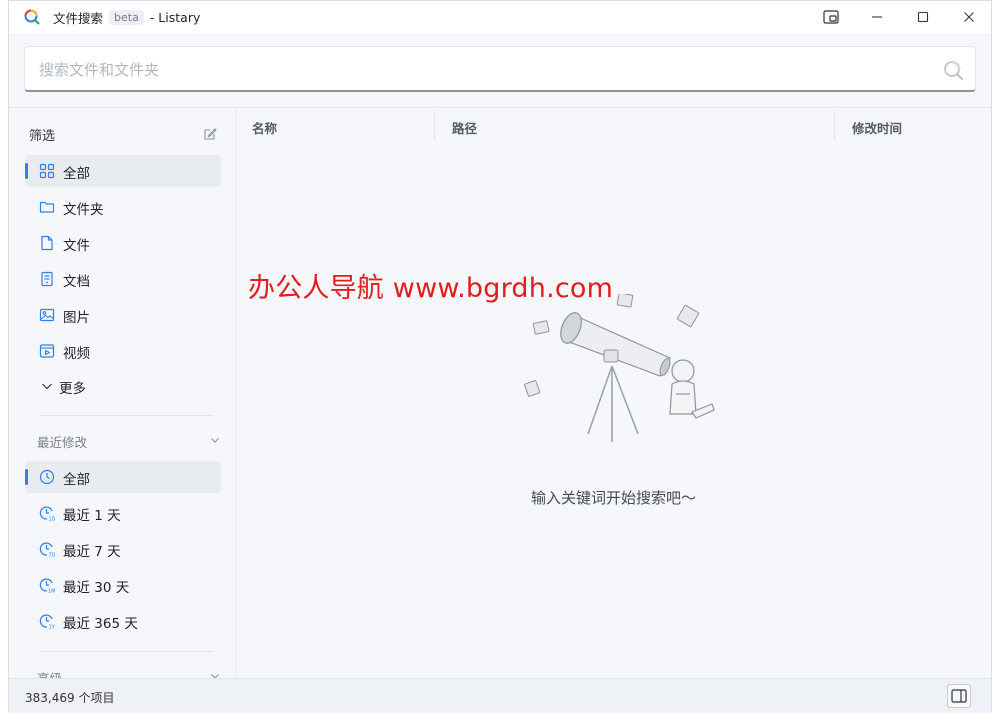  What do you see at coordinates (634, 125) in the screenshot?
I see `column-header-path: 路径` at bounding box center [634, 125].